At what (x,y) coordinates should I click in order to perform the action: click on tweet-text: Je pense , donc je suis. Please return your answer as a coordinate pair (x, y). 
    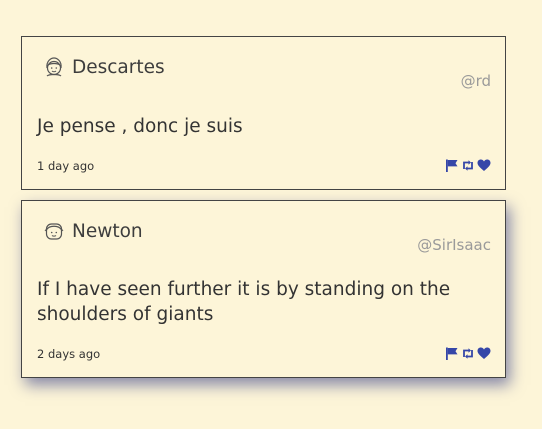
    Looking at the image, I should click on (140, 126).